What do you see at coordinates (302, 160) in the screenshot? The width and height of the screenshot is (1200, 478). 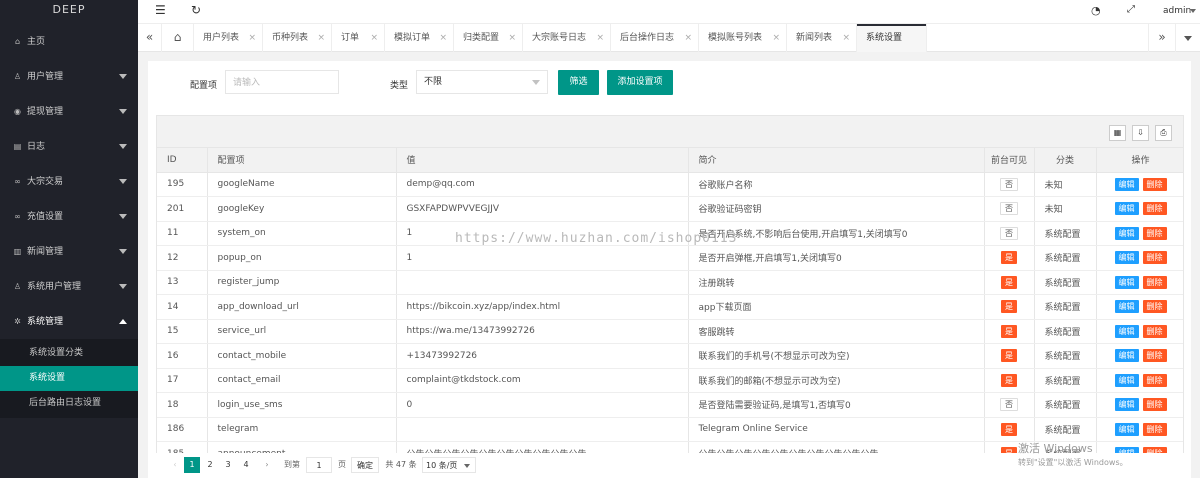 I see `column-header: 配置项` at bounding box center [302, 160].